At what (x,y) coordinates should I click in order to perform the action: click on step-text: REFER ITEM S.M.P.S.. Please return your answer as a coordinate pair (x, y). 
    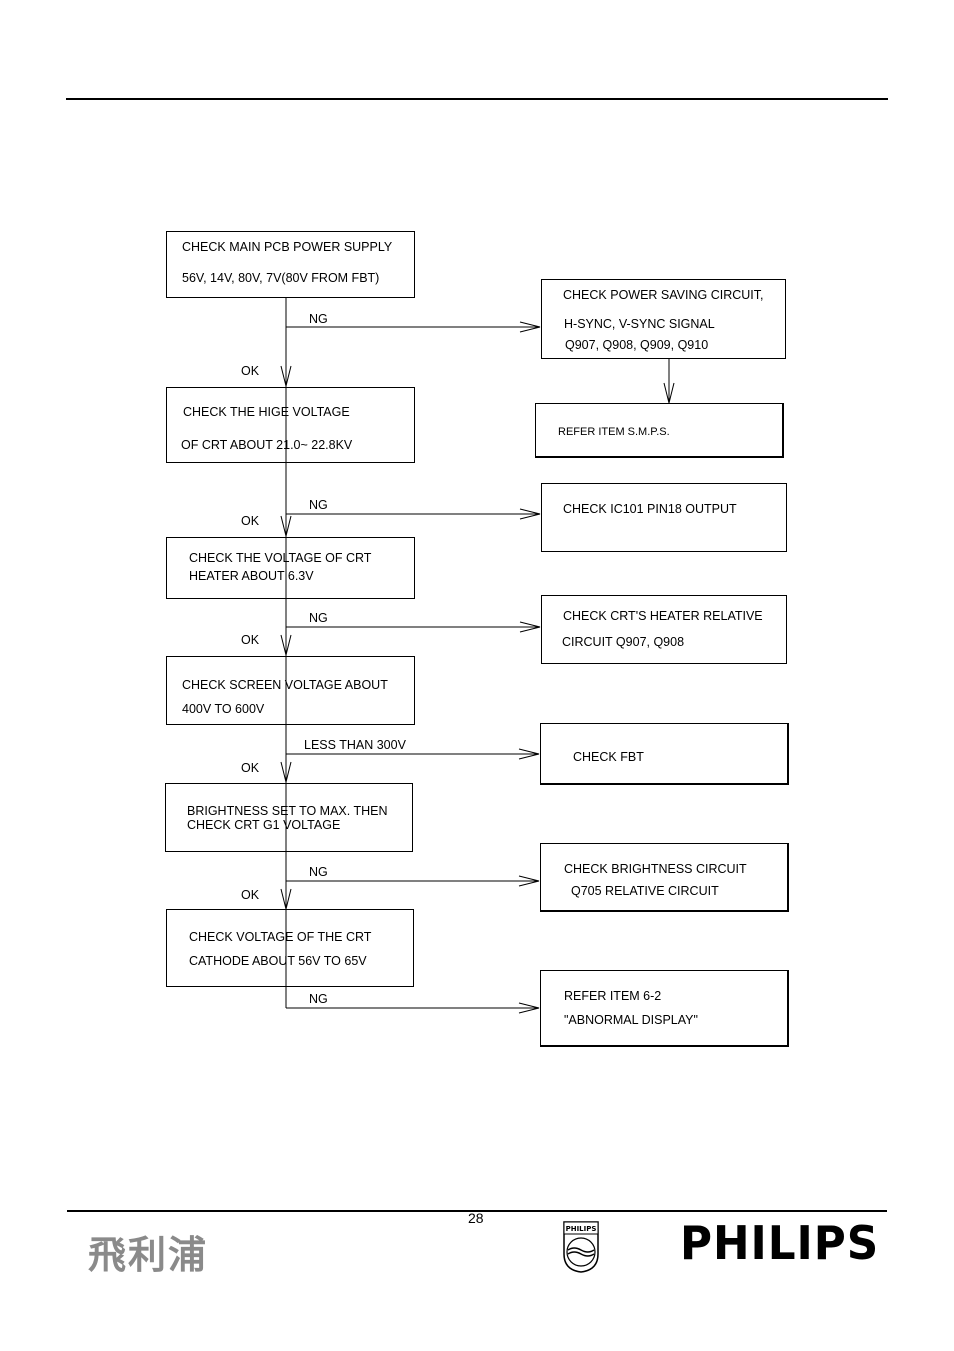
    Looking at the image, I should click on (614, 432).